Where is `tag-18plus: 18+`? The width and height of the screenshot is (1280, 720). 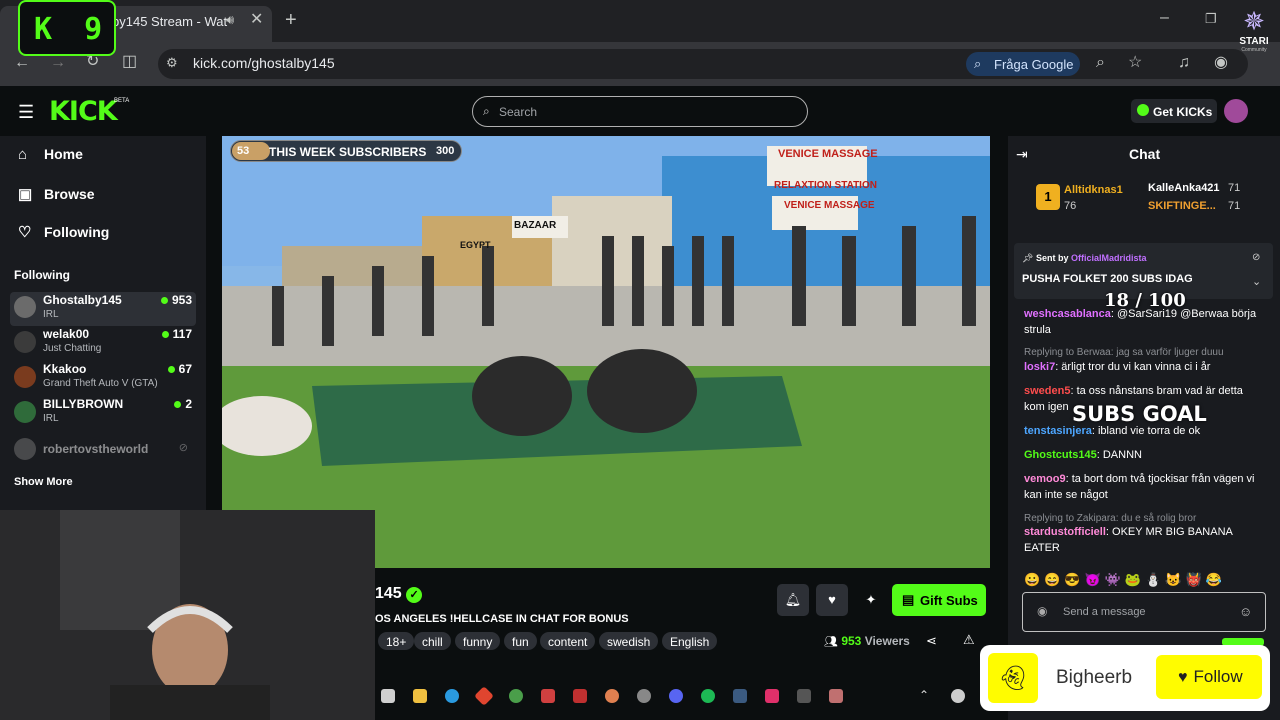
tag-18plus: 18+ is located at coordinates (396, 641).